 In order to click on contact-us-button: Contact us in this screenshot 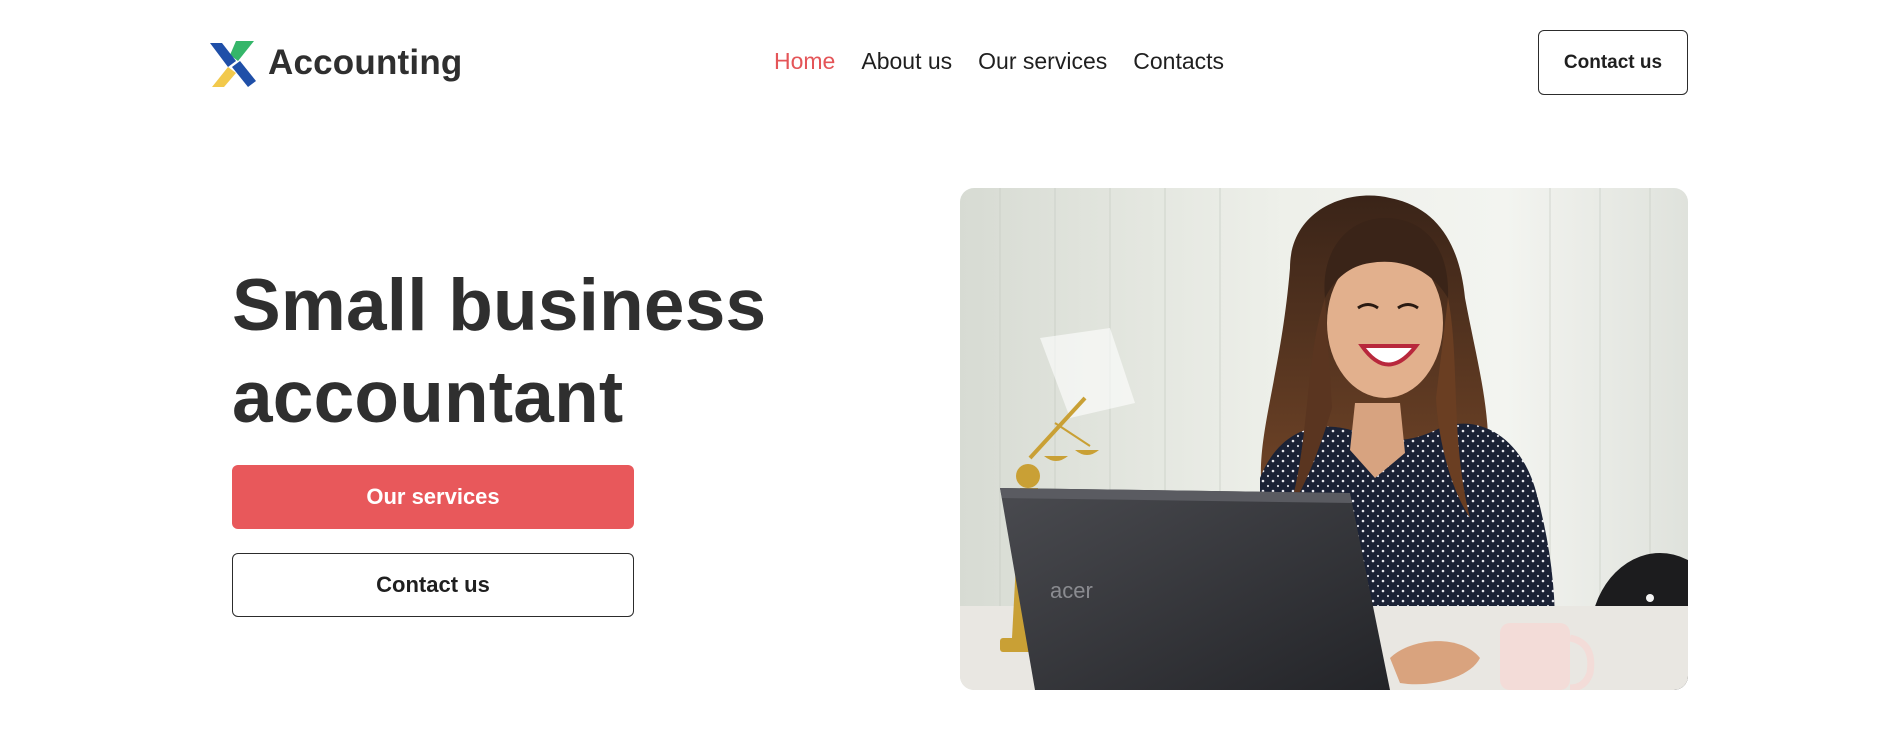, I will do `click(433, 585)`.